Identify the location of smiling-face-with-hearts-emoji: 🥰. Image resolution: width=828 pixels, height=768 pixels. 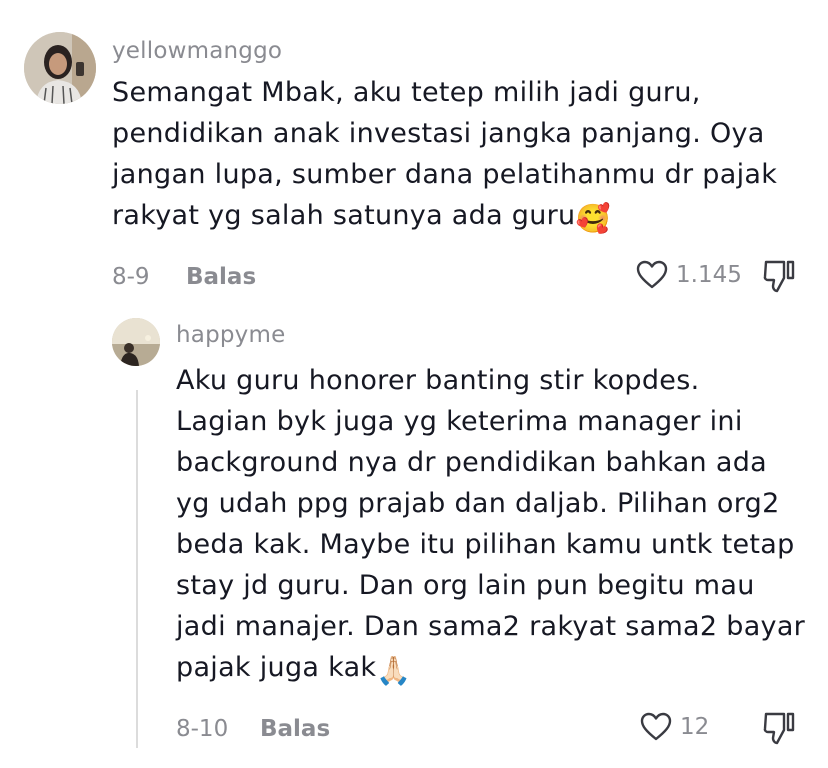
(593, 218).